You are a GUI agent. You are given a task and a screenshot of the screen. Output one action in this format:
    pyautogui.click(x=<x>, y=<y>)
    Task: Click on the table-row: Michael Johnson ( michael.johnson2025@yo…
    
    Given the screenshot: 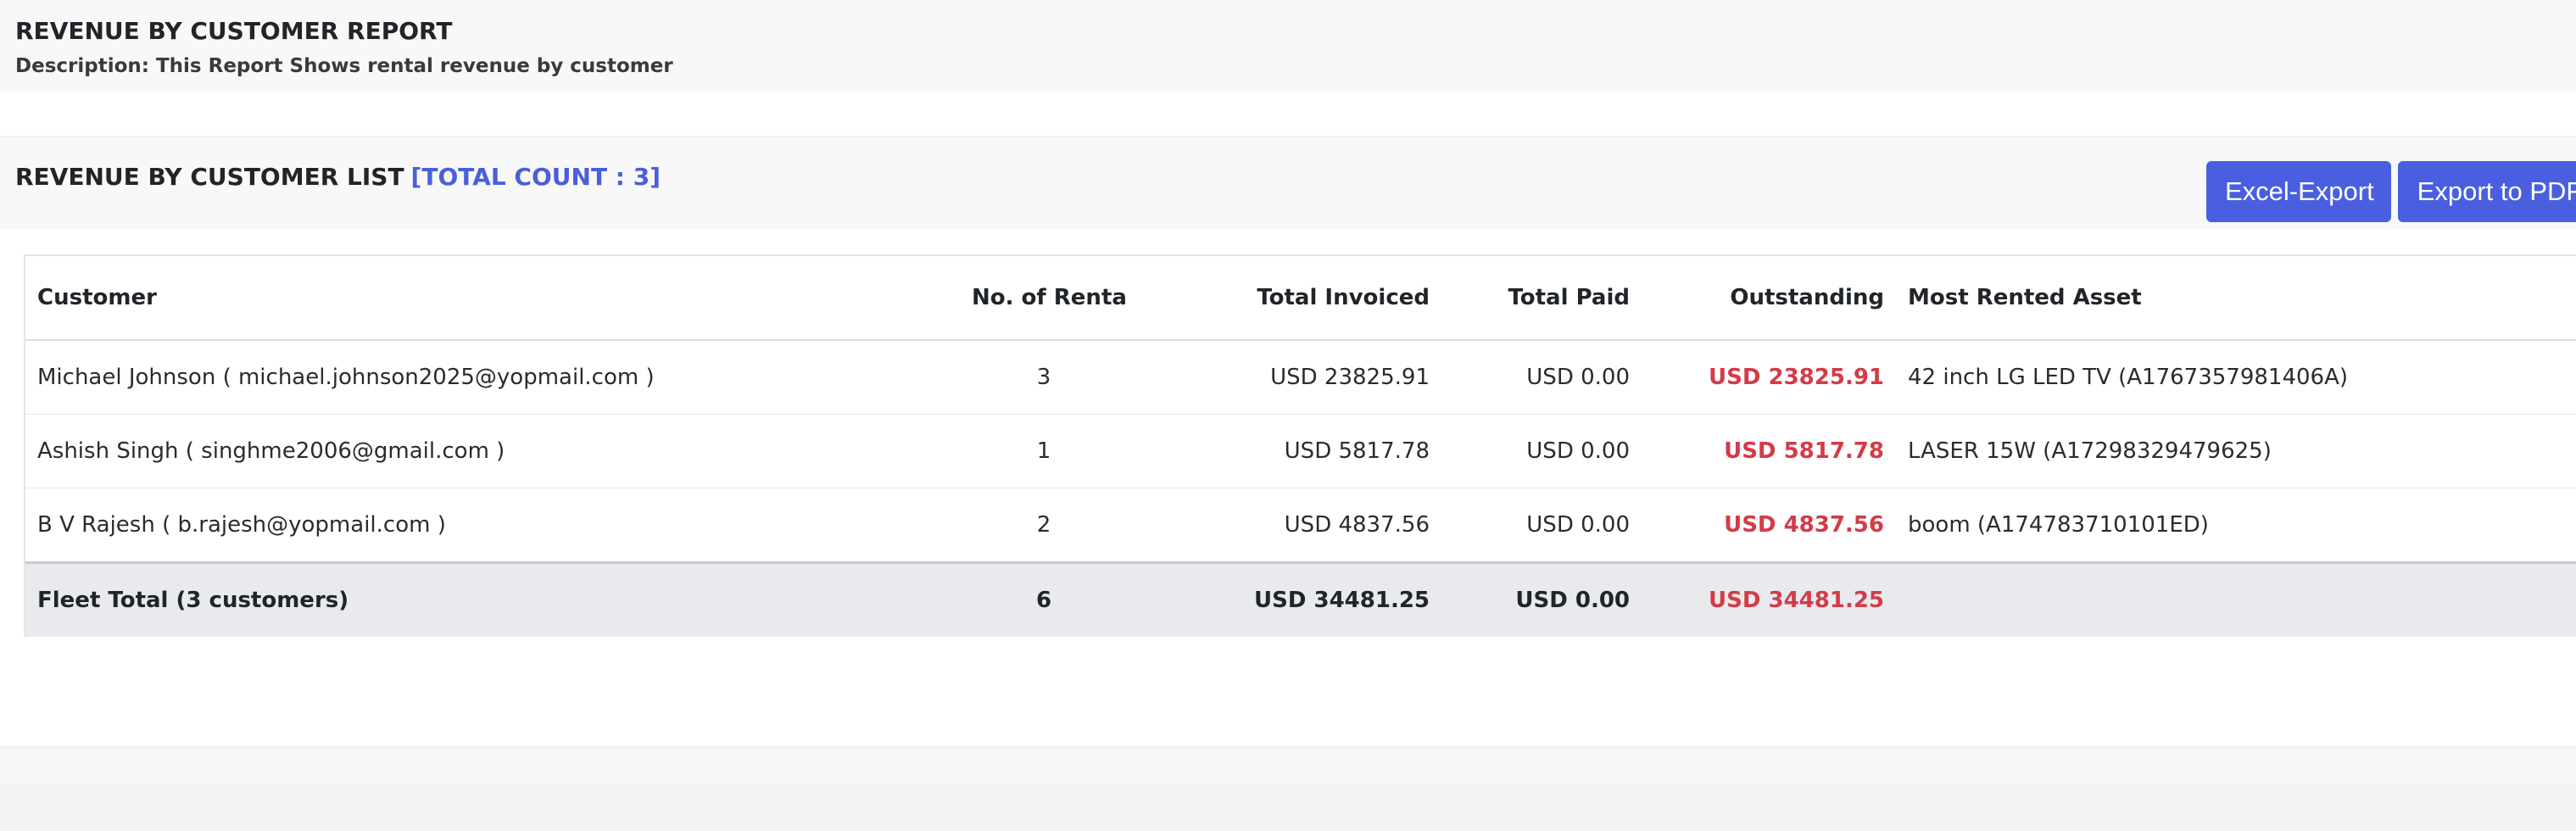 What is the action you would take?
    pyautogui.click(x=1300, y=377)
    